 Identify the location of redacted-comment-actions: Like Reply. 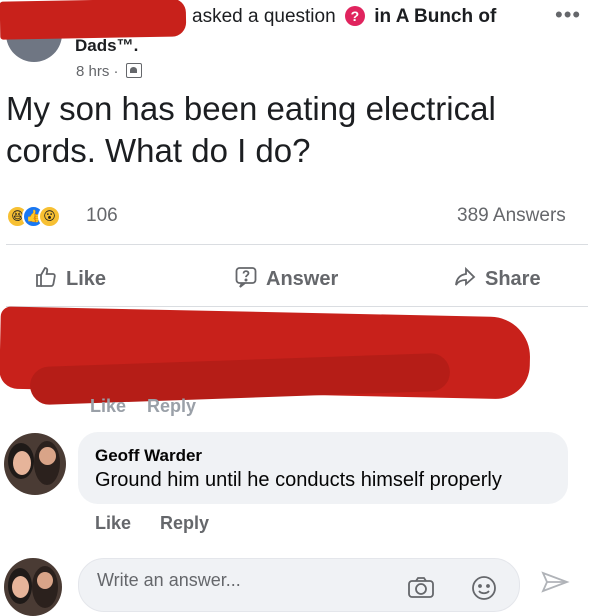
(151, 406).